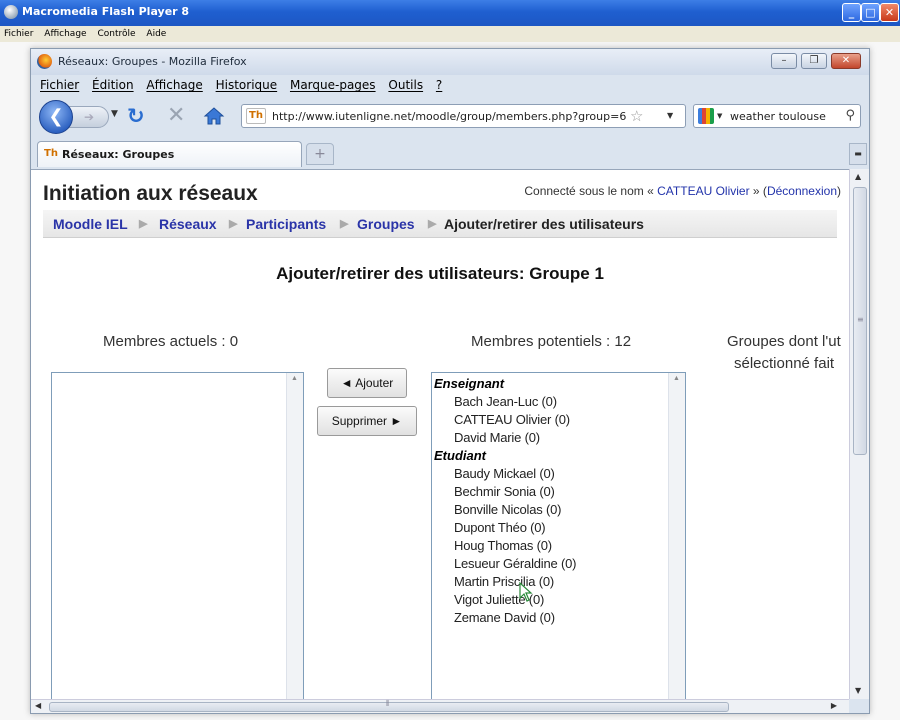 Image resolution: width=900 pixels, height=720 pixels. What do you see at coordinates (469, 383) in the screenshot?
I see `optgroup-enseignant: Enseignant` at bounding box center [469, 383].